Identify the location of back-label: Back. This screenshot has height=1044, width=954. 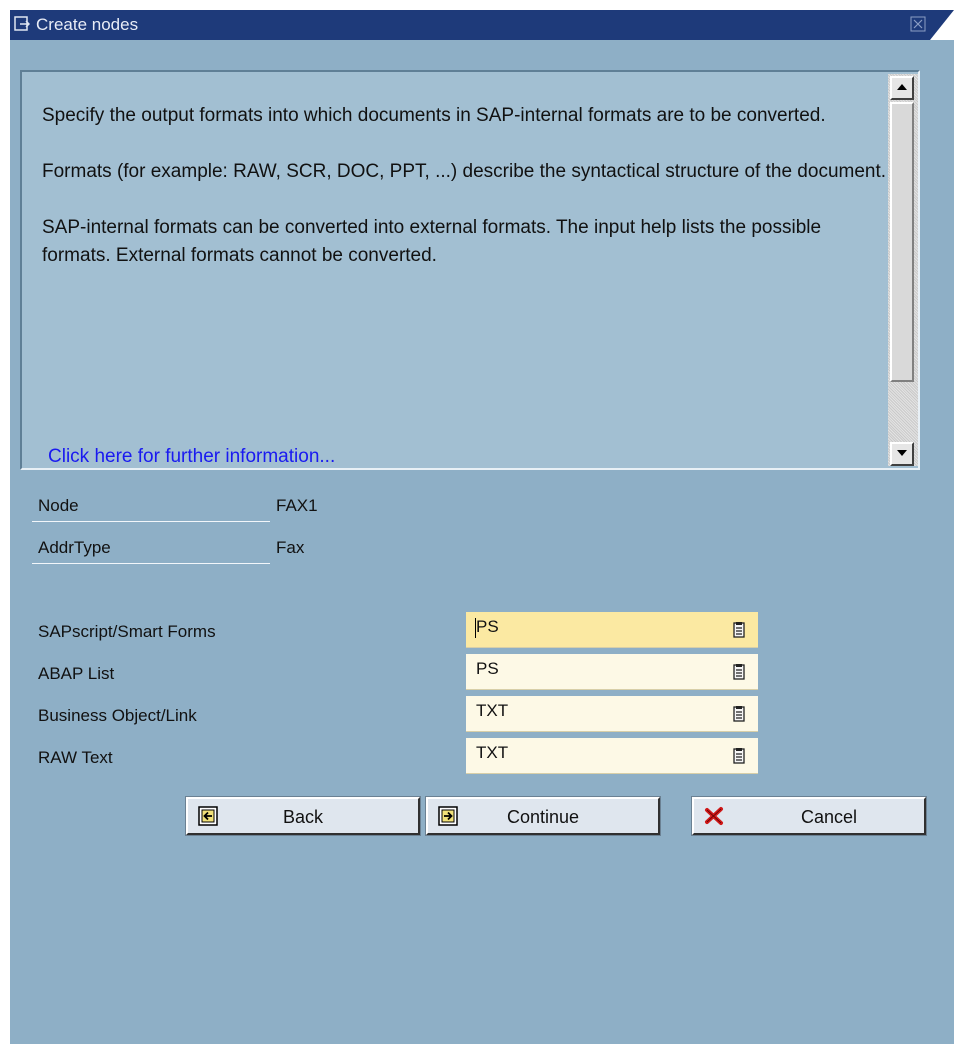
(303, 817).